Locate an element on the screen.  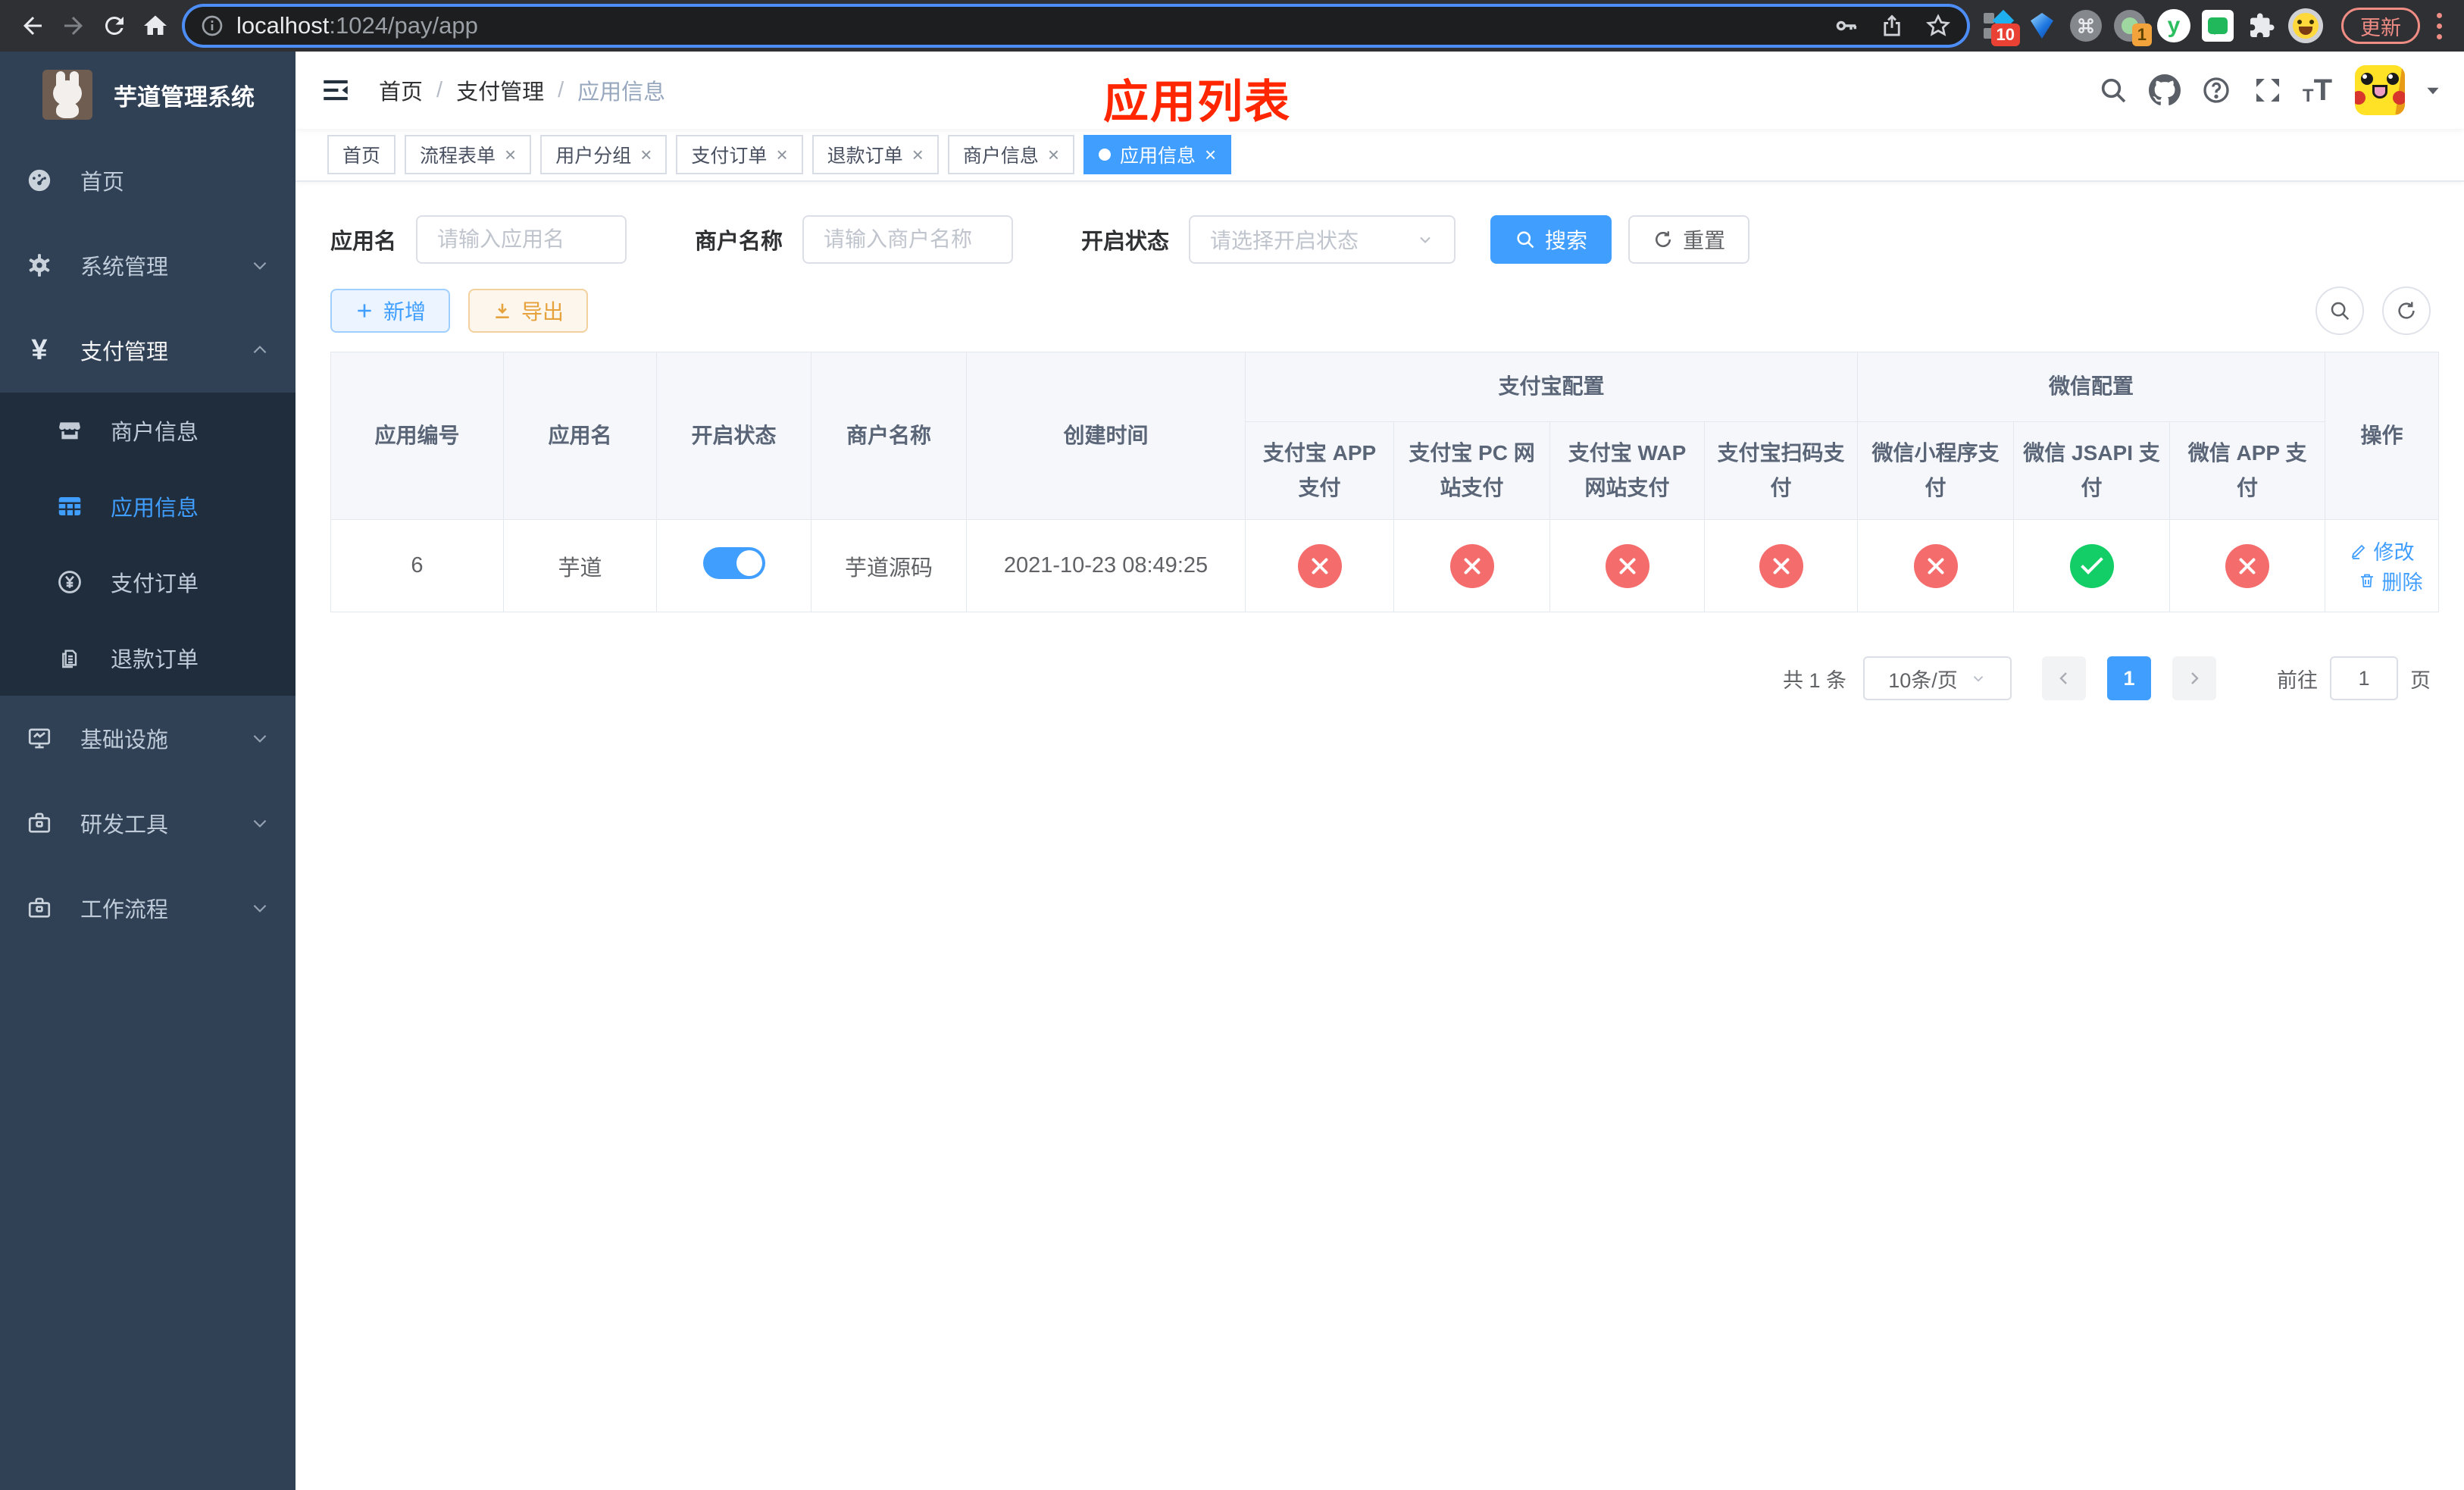
shop-icon is located at coordinates (69, 431).